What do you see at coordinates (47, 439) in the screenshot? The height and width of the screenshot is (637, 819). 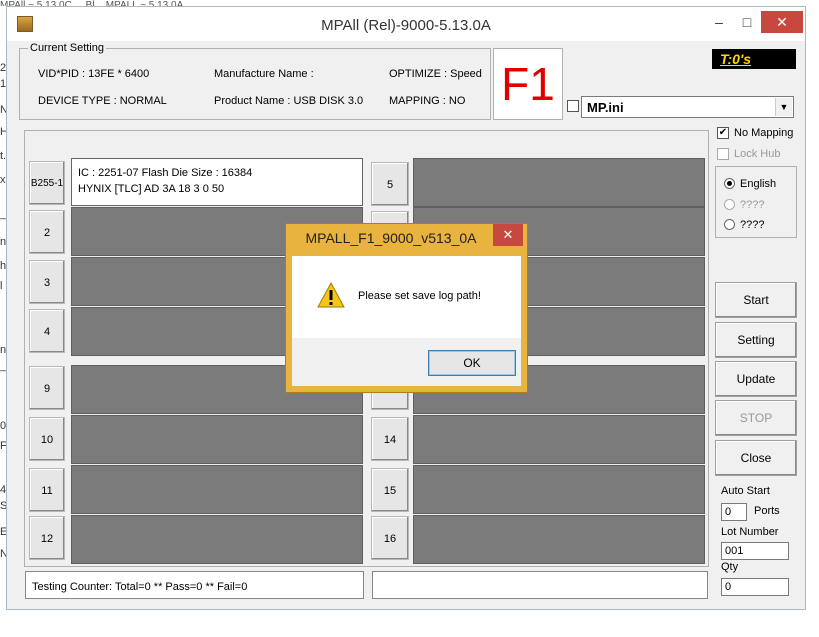 I see `port-button-10: 10` at bounding box center [47, 439].